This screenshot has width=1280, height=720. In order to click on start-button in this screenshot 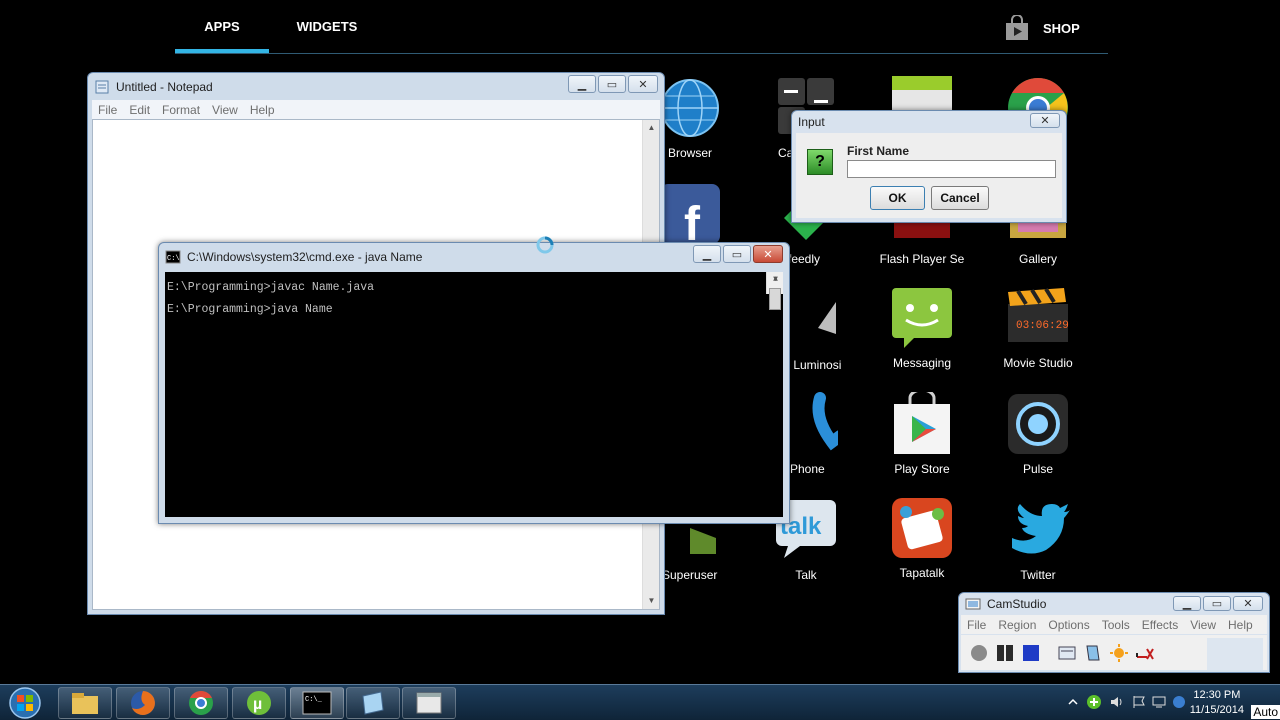, I will do `click(25, 703)`.